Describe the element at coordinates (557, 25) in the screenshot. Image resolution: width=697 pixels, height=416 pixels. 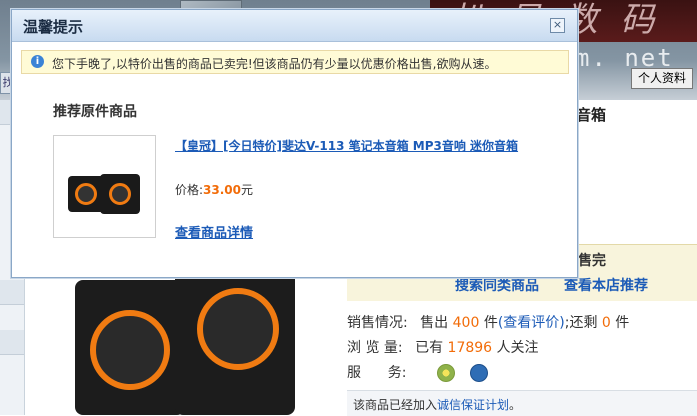
I see `close-icon: ×` at that location.